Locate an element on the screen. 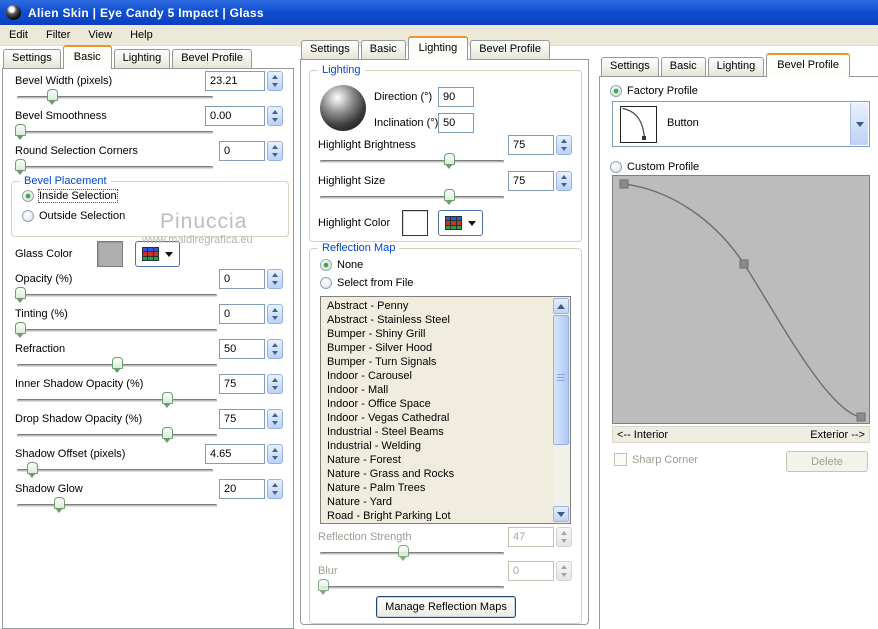  drop-shadow-slider is located at coordinates (117, 435).